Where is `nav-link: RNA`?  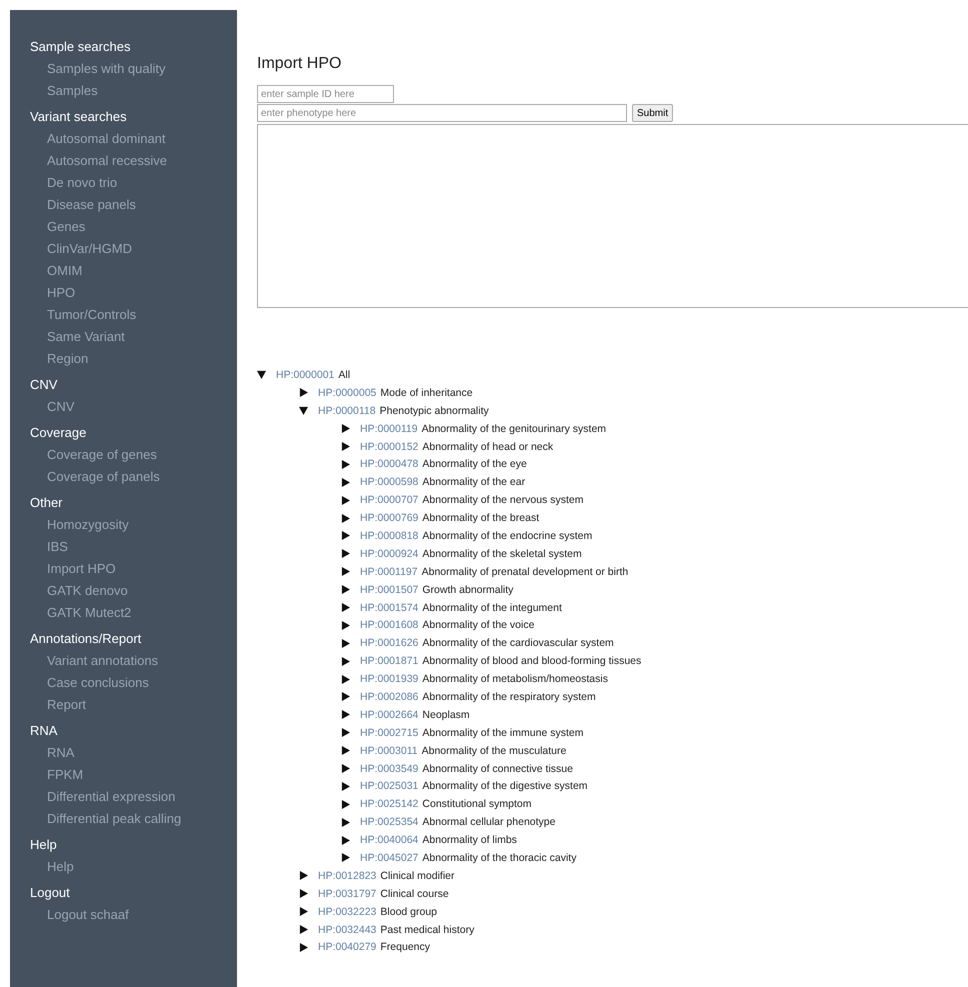 nav-link: RNA is located at coordinates (52, 753).